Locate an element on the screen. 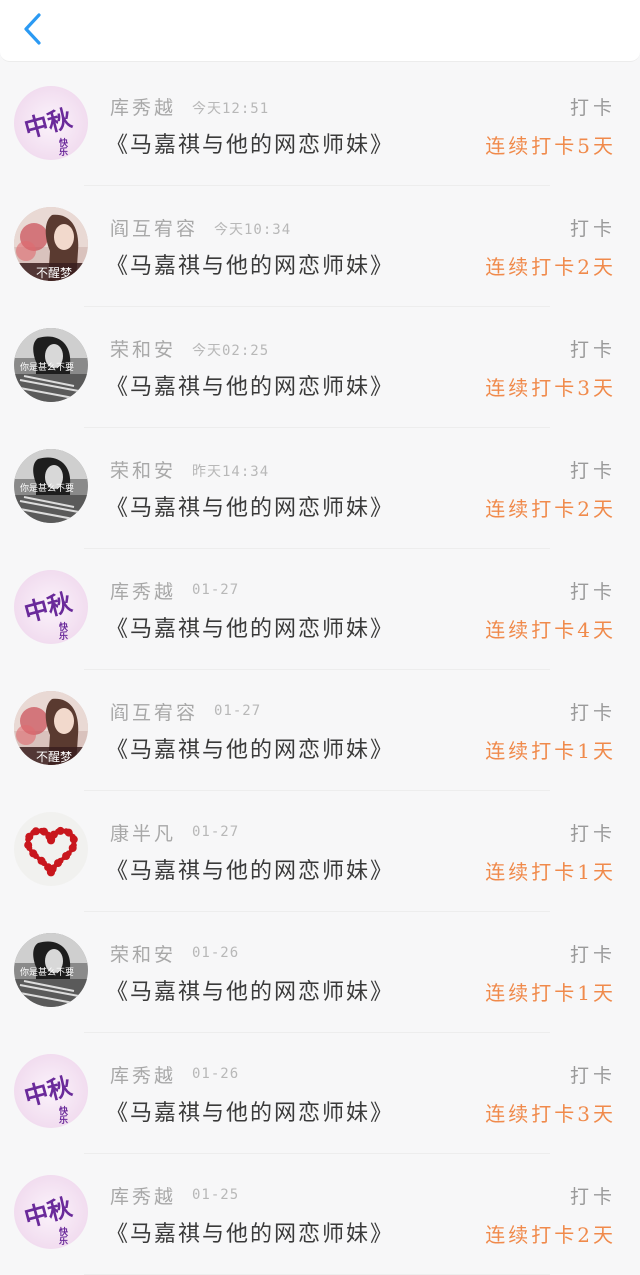 The width and height of the screenshot is (640, 1275). list-item: 中秋 快乐 库秀越 01-27 打卡《马嘉祺与他的网恋师妹》 连续打卡4天 is located at coordinates (320, 609).